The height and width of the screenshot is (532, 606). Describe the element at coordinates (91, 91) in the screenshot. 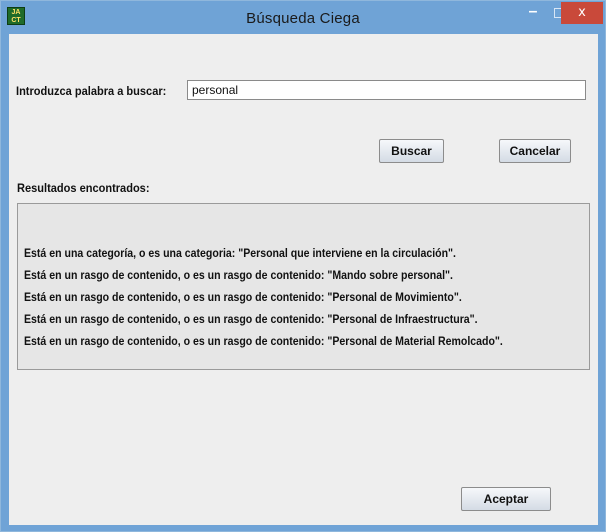

I see `search-label: Introduzca palabra a buscar:` at that location.